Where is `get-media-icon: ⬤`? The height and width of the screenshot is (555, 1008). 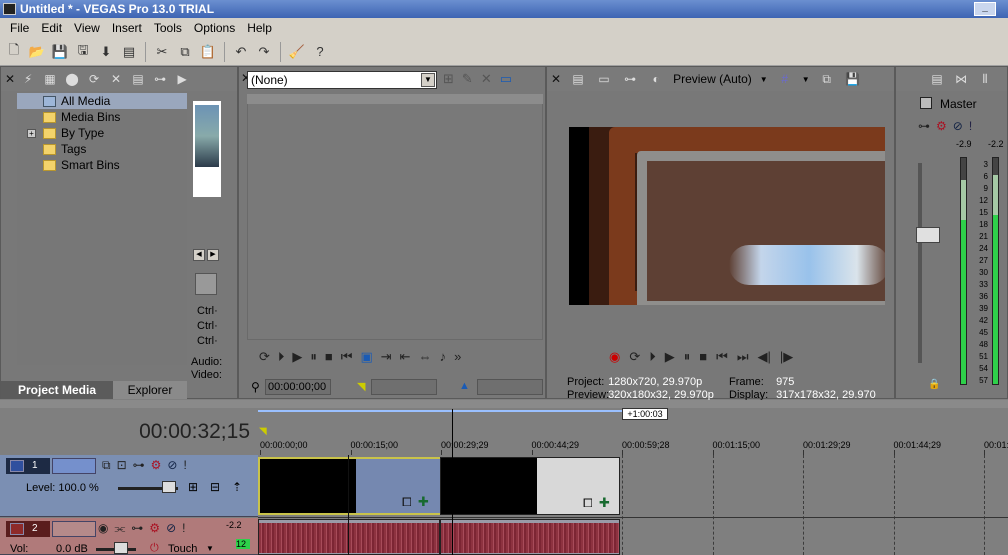 get-media-icon: ⬤ is located at coordinates (72, 79).